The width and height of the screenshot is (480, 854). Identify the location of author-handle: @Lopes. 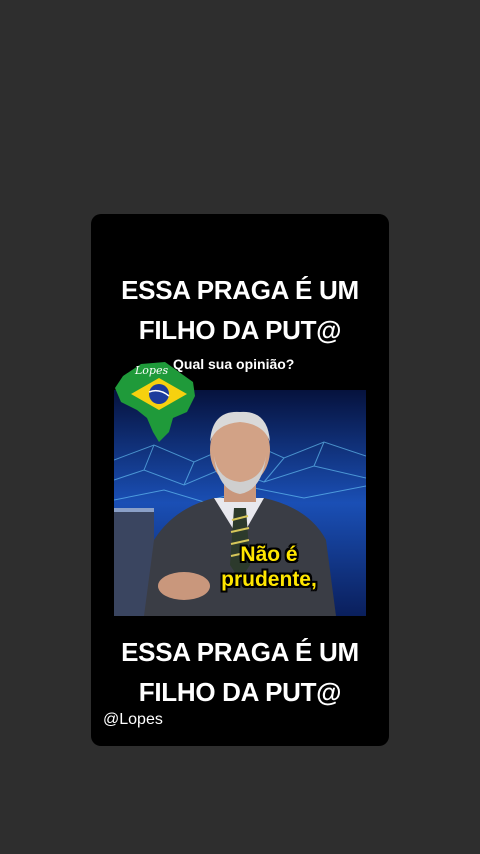
(133, 720).